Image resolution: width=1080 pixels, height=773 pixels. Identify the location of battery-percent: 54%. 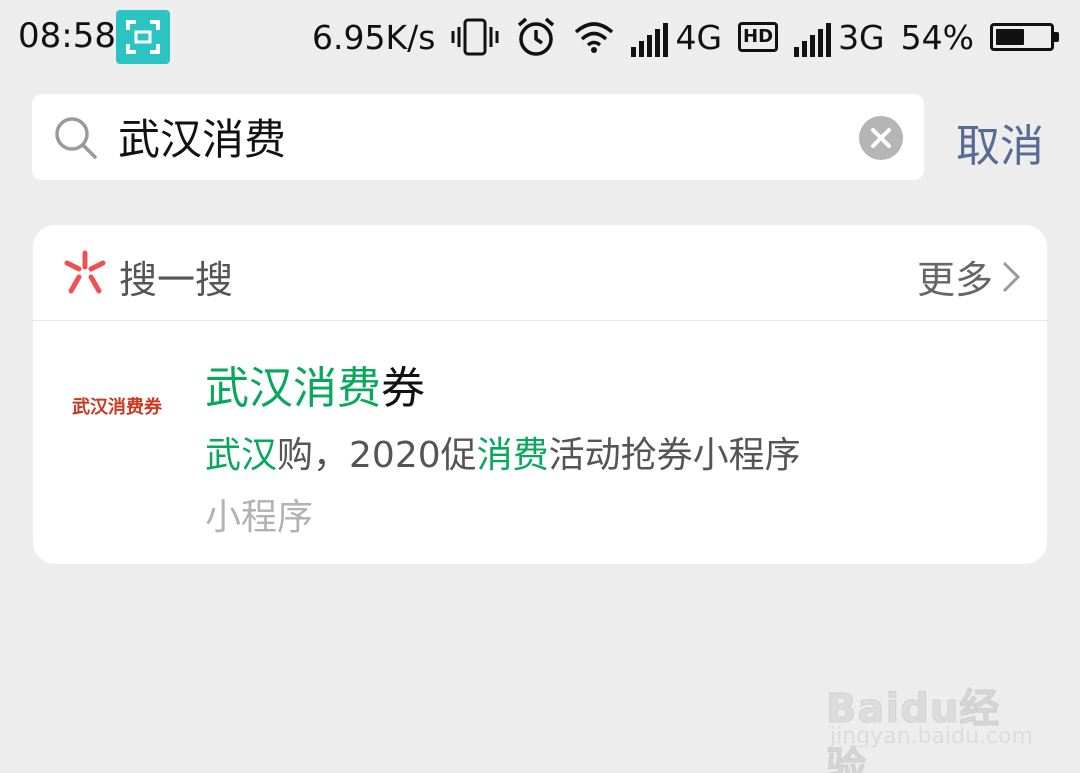
(937, 37).